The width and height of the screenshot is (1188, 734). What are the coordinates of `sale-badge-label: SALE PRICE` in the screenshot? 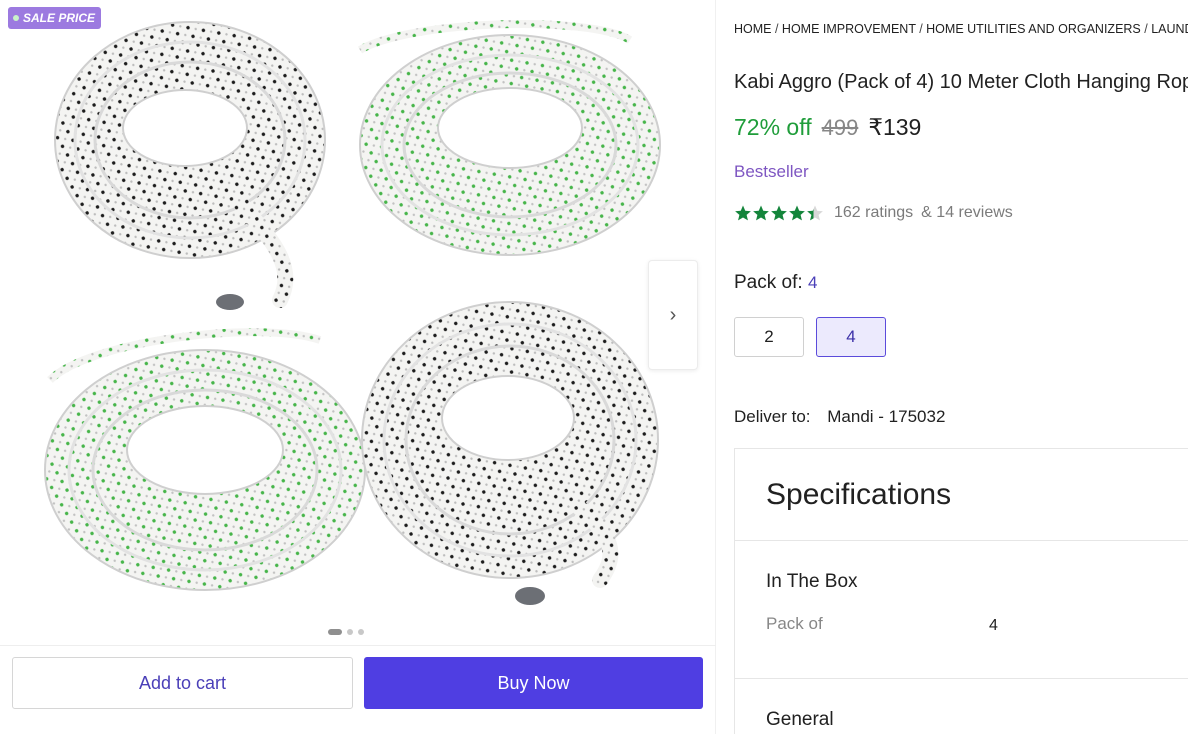 It's located at (59, 18).